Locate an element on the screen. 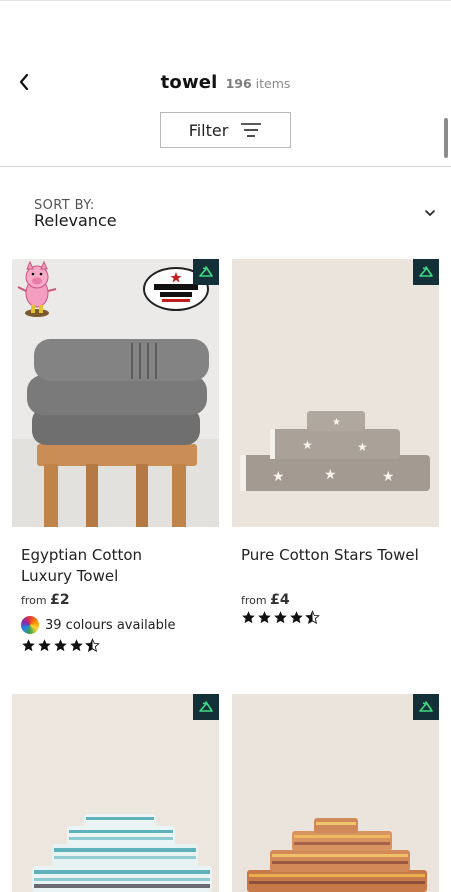  price-value: £4 is located at coordinates (280, 600).